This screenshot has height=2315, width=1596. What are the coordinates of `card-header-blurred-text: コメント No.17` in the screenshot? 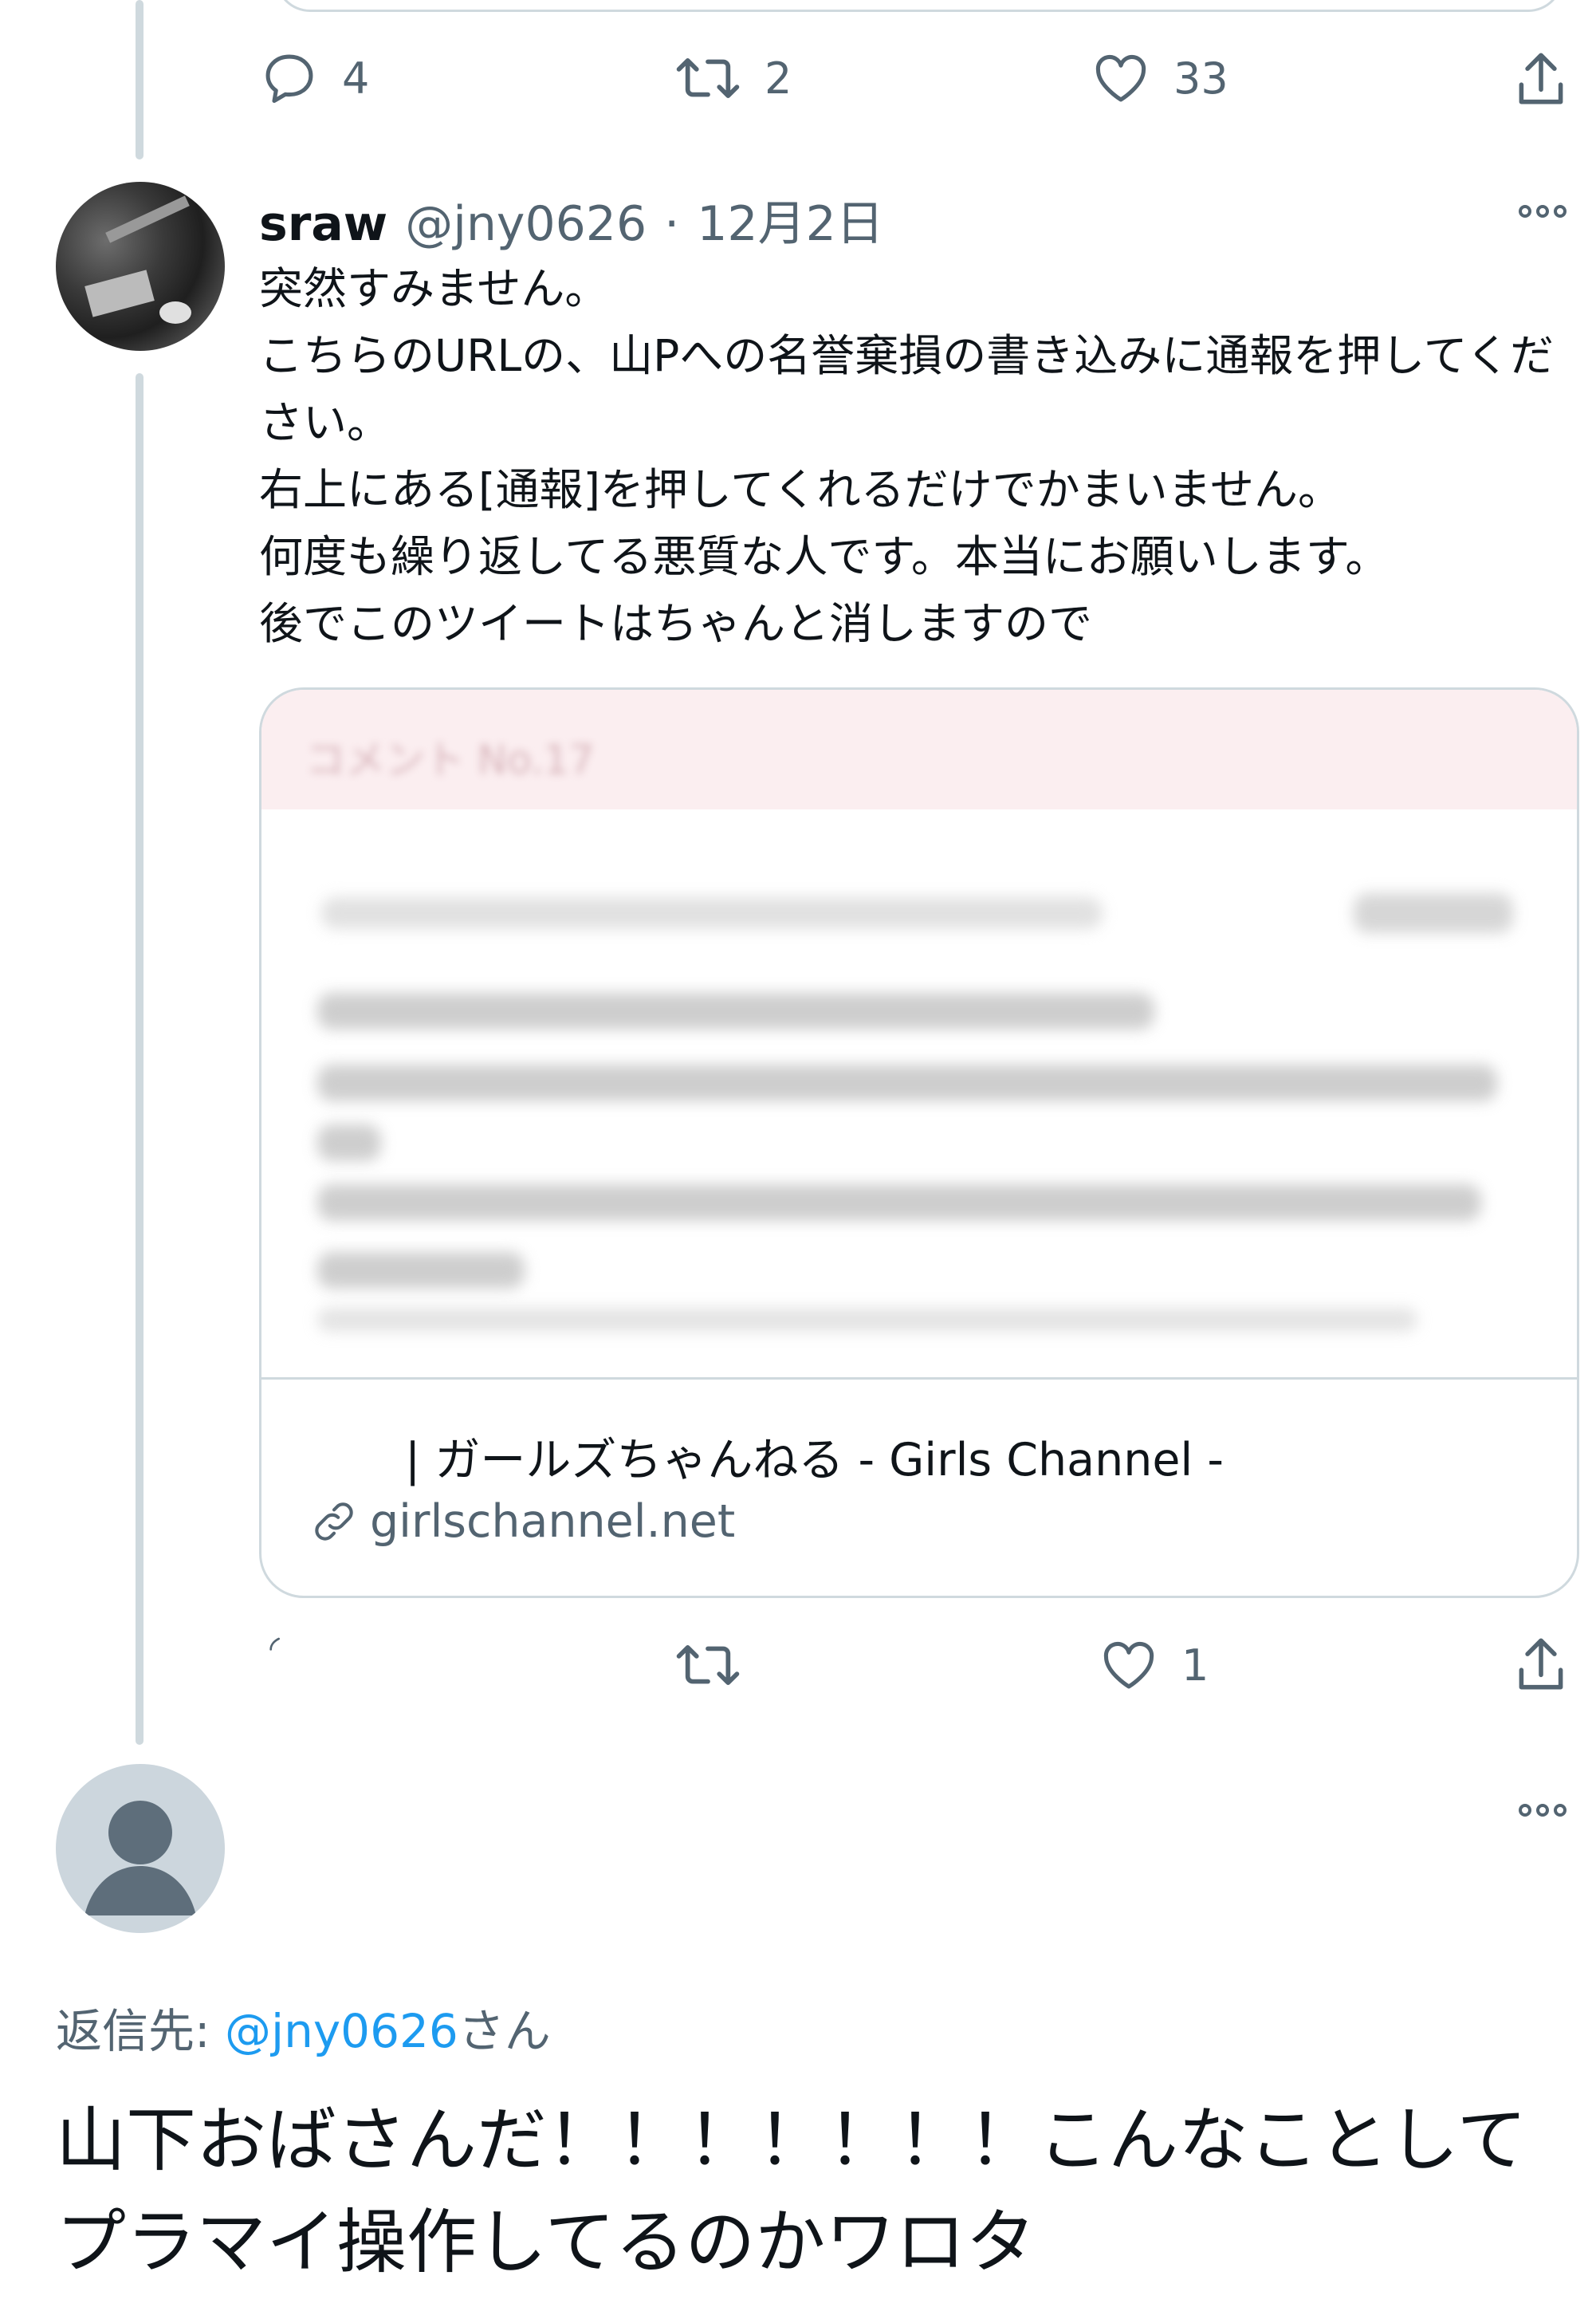 It's located at (450, 760).